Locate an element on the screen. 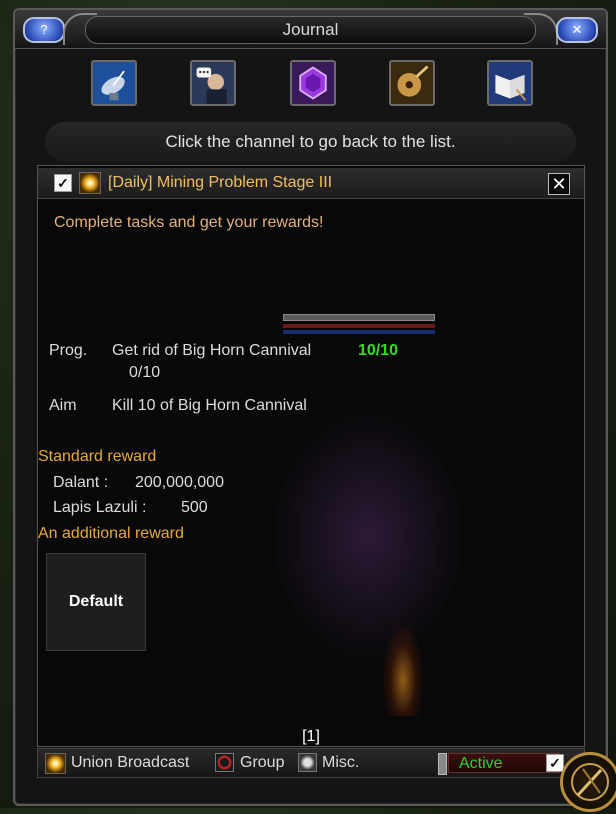 Image resolution: width=616 pixels, height=814 pixels. status-checkbox: ✓ is located at coordinates (555, 763).